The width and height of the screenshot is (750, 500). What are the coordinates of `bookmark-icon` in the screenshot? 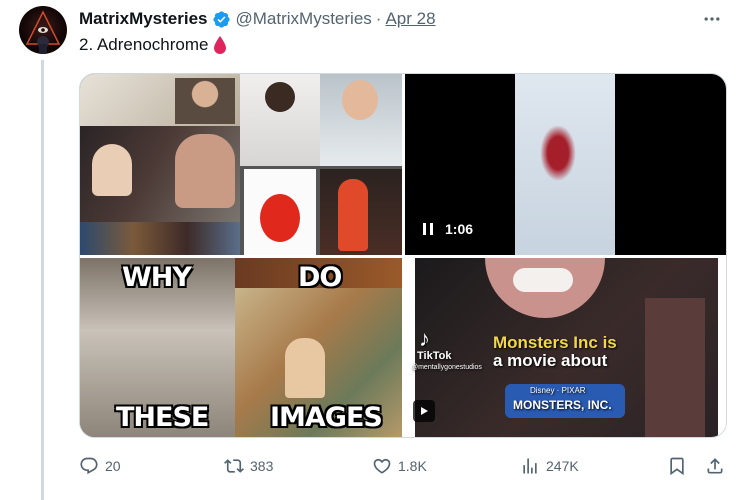 It's located at (677, 466).